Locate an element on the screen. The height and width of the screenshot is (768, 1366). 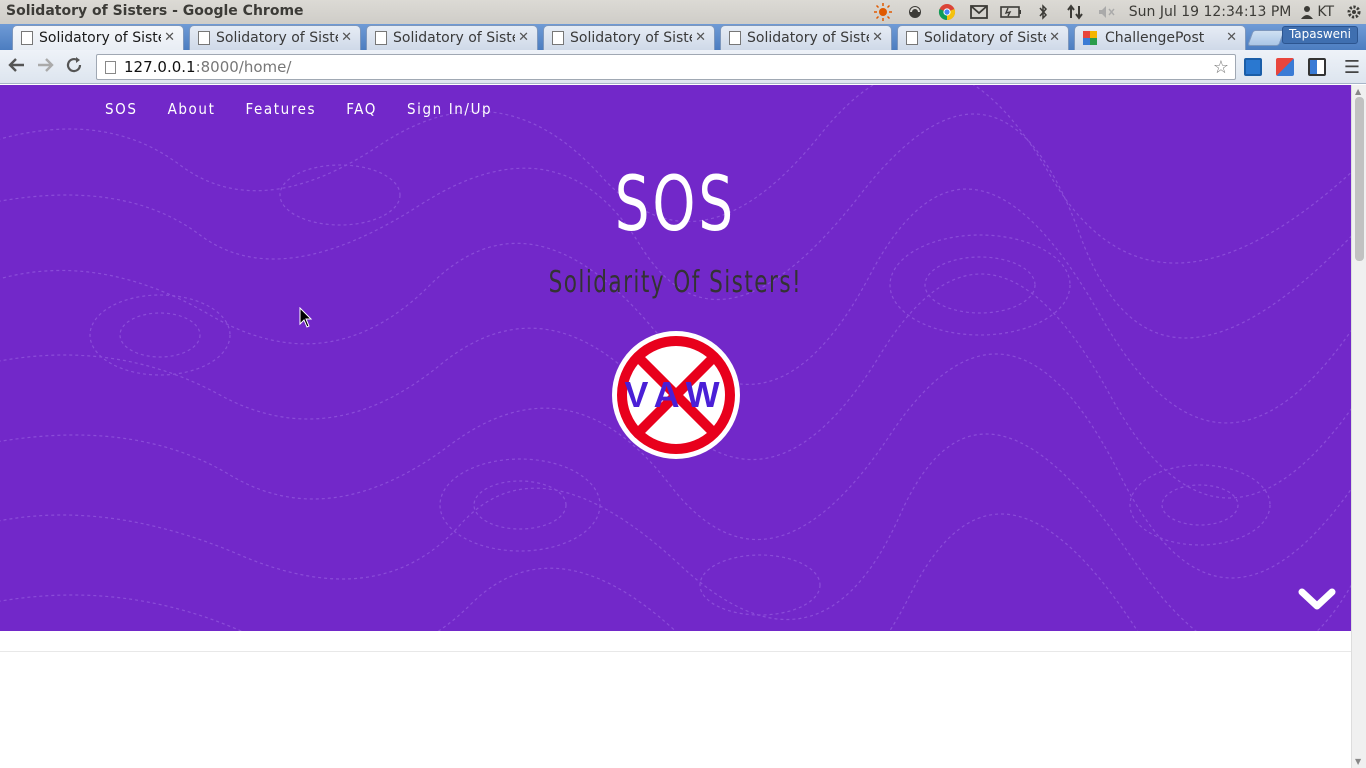
back-arrow-icon is located at coordinates (17, 67).